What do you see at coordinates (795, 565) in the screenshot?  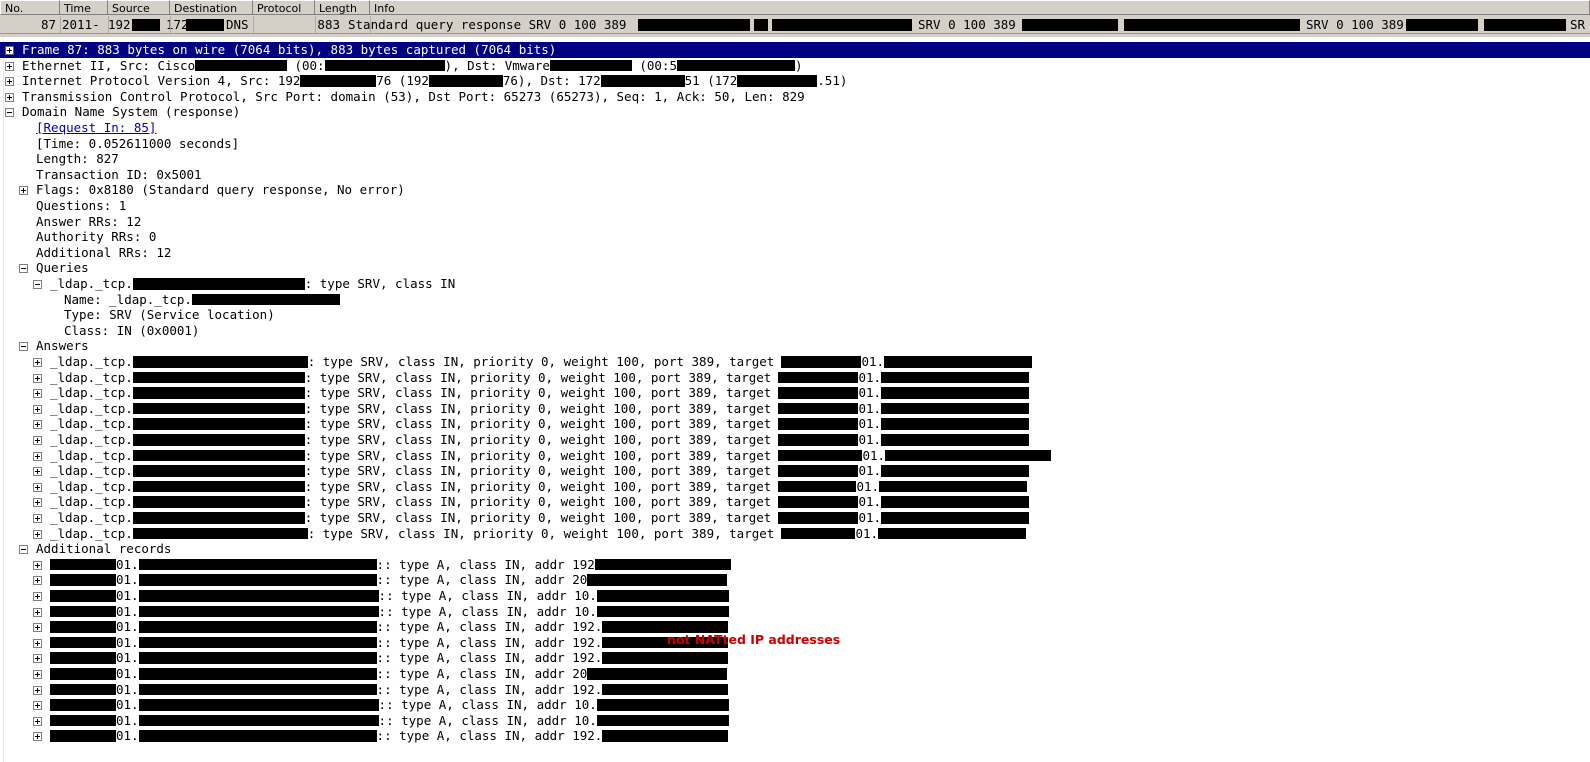 I see `additional-record-row-0: 01.:: type A, class IN, addr 192` at bounding box center [795, 565].